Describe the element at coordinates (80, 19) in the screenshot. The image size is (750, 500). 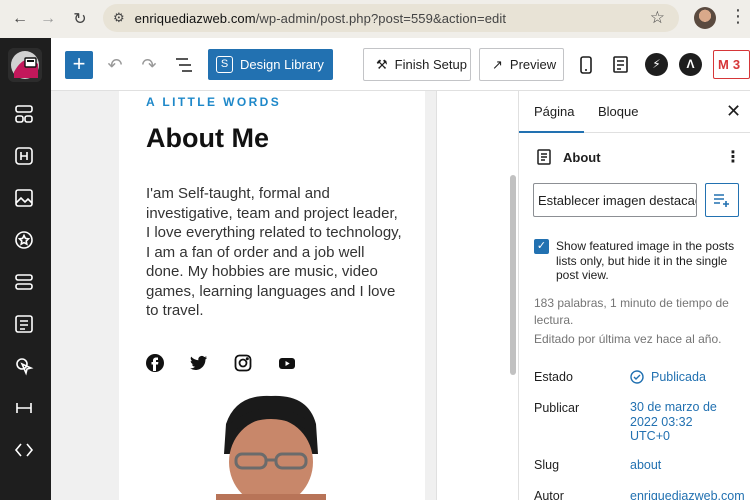
I see `reload-icon: ↻` at that location.